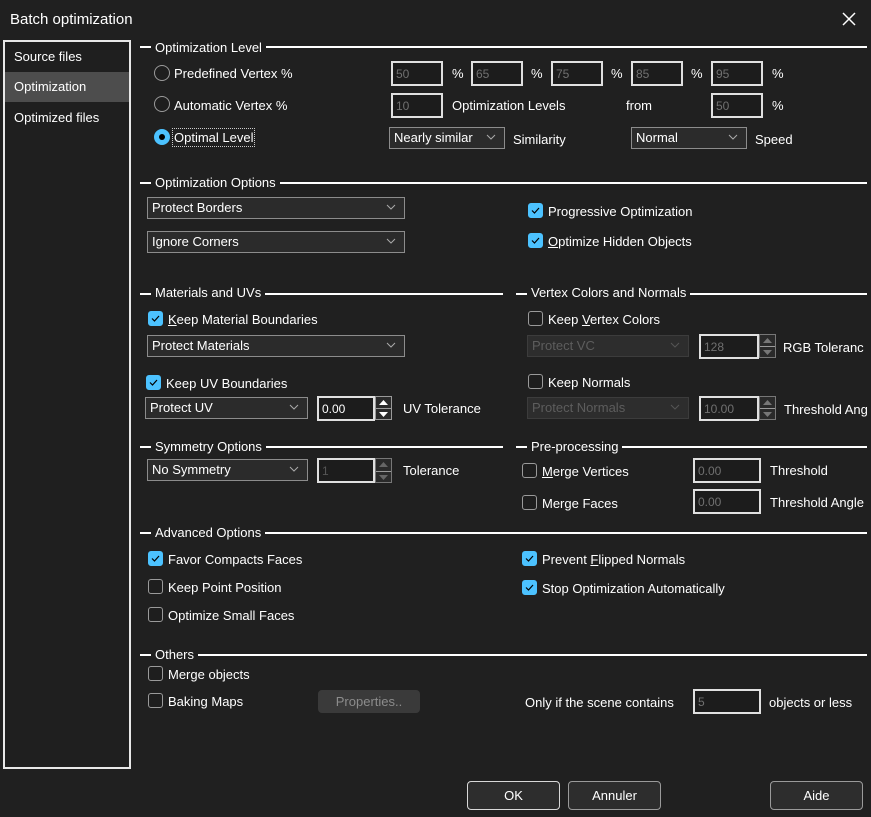  I want to click on arrow-down-icon, so click(767, 352).